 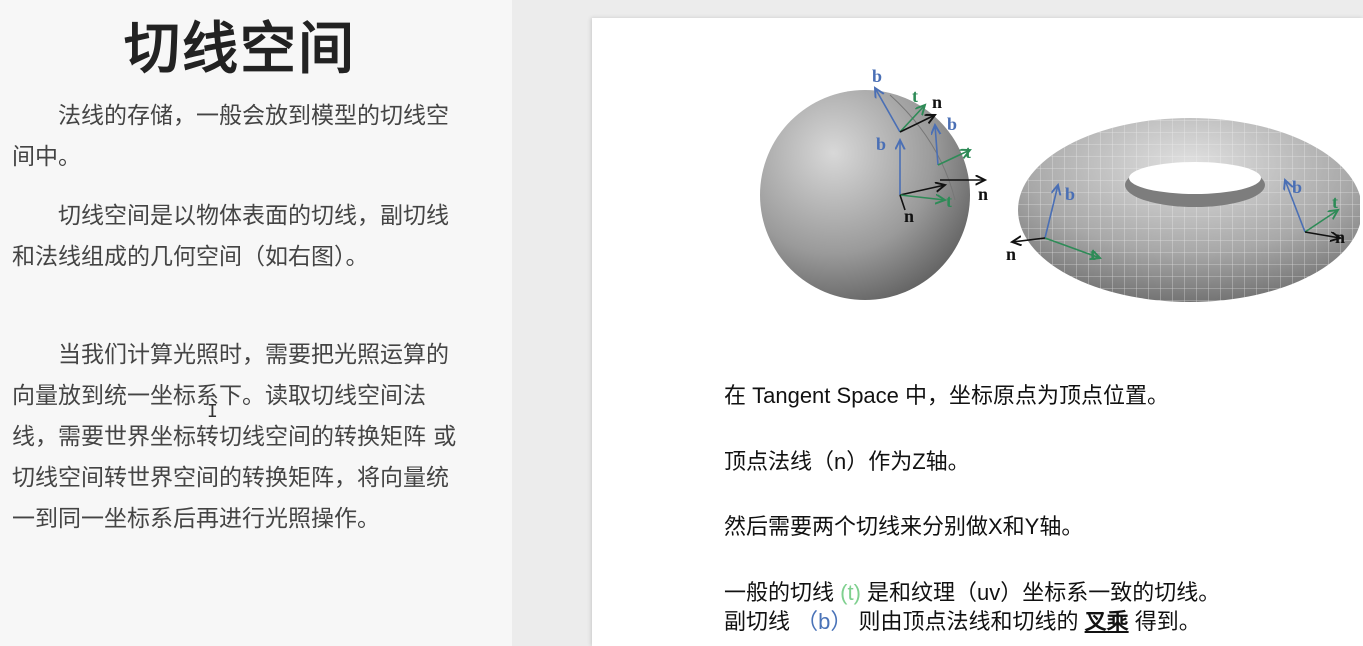 What do you see at coordinates (983, 194) in the screenshot?
I see `label-n-2: n` at bounding box center [983, 194].